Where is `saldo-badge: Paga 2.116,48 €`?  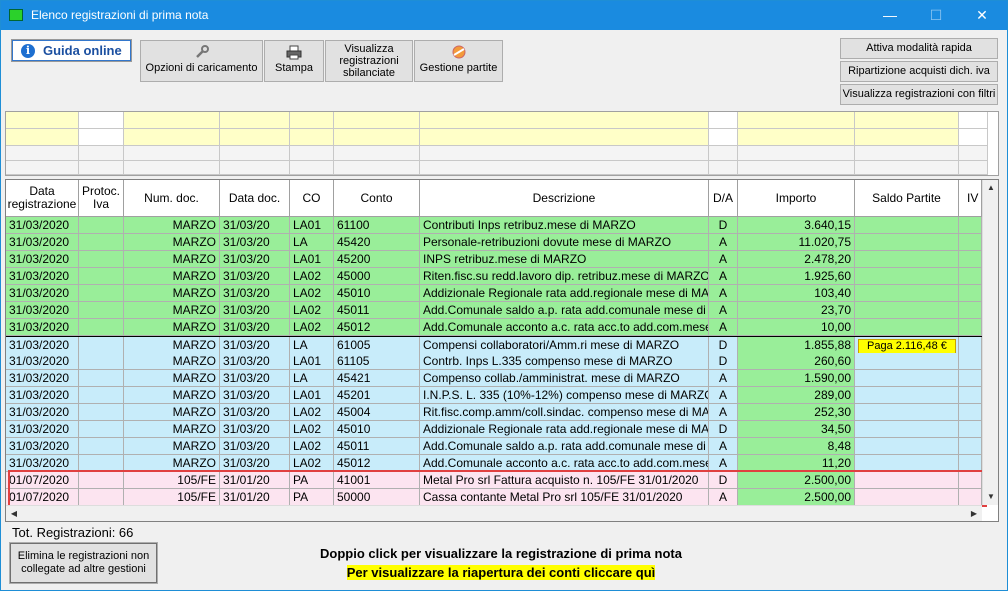
saldo-badge: Paga 2.116,48 € is located at coordinates (907, 346).